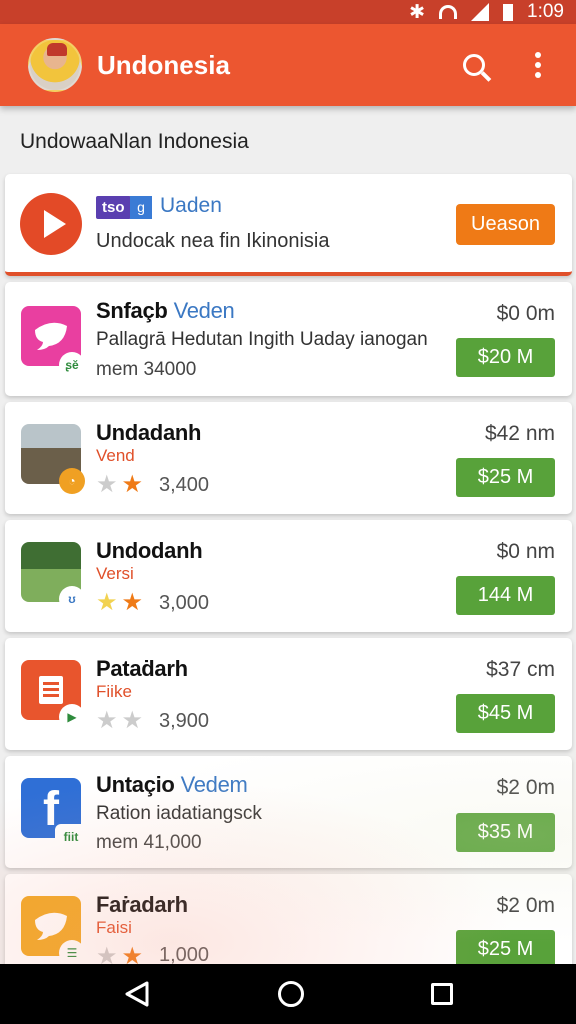  Describe the element at coordinates (184, 721) in the screenshot. I see `rating-count: 3,900` at that location.